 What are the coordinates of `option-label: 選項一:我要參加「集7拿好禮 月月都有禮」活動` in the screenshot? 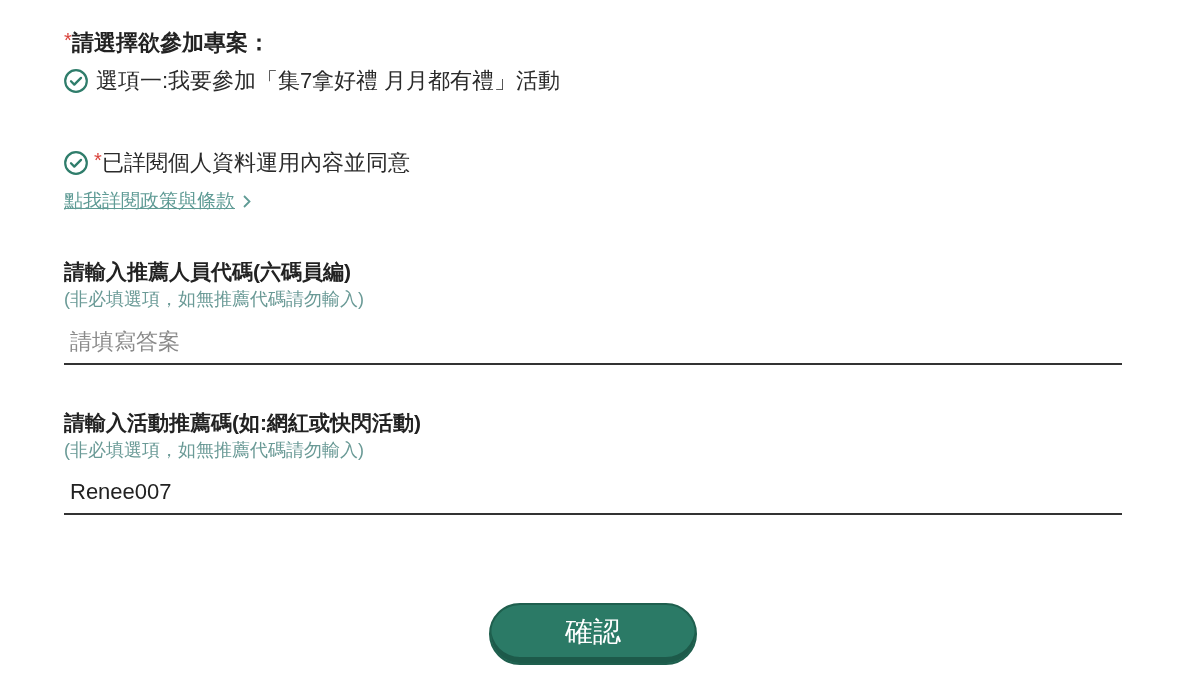 It's located at (328, 81).